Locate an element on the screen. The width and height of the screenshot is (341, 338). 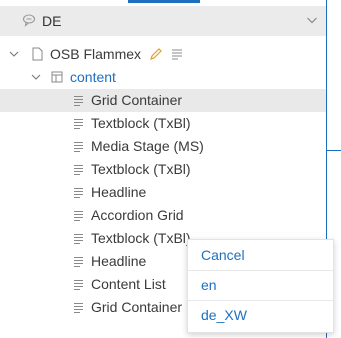
language-context-menu: Cancel en de_XW is located at coordinates (260, 286).